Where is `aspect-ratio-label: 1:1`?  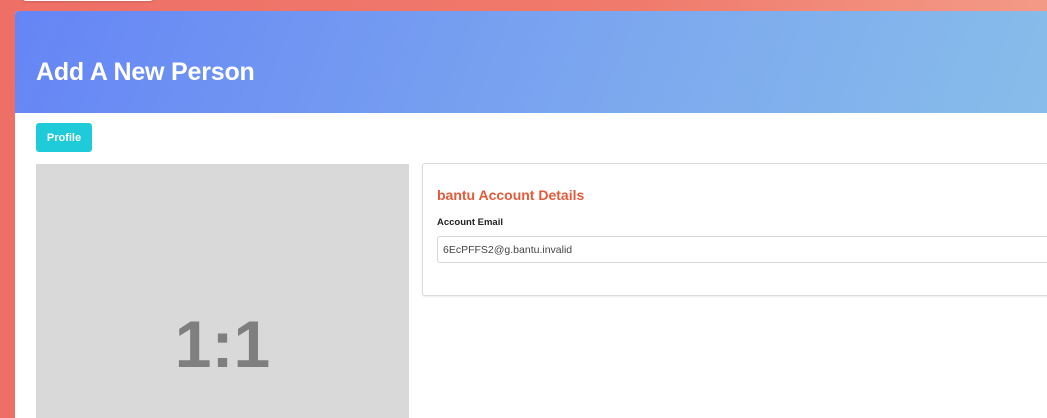 aspect-ratio-label: 1:1 is located at coordinates (222, 344).